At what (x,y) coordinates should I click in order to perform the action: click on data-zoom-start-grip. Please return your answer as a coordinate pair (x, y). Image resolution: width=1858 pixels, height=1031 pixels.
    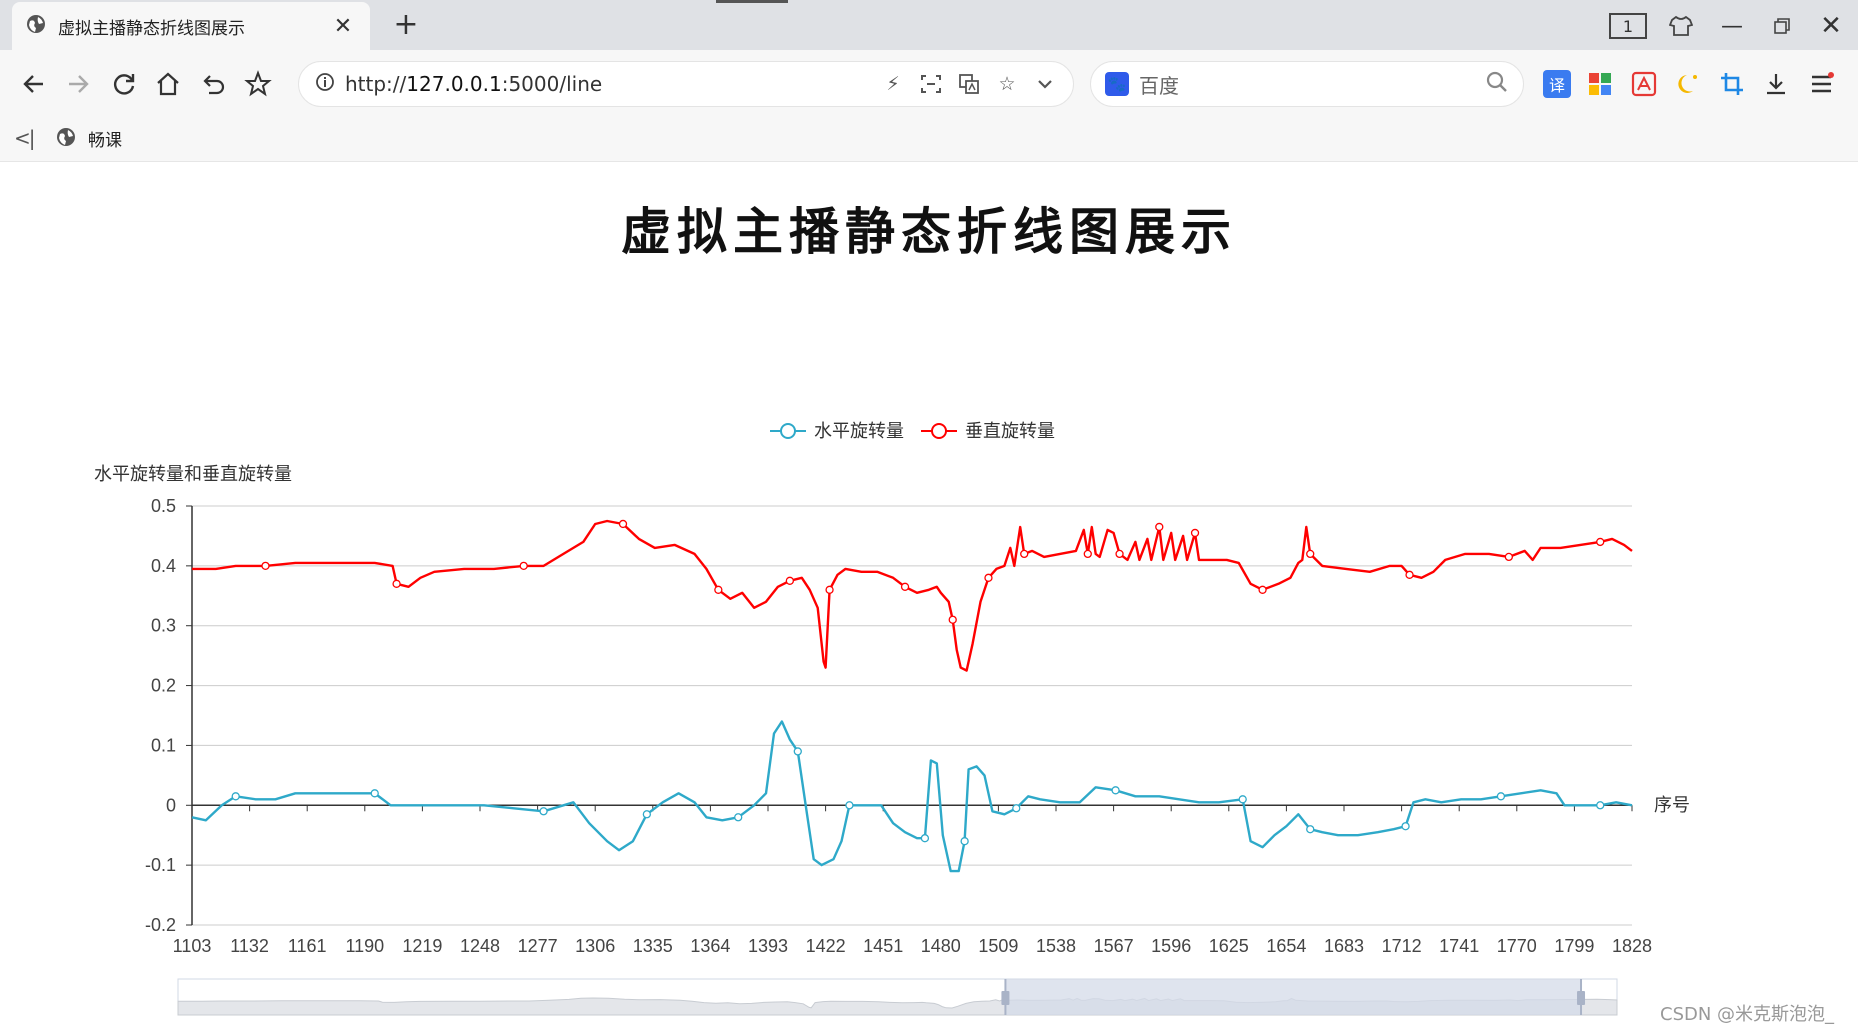
    Looking at the image, I should click on (1005, 998).